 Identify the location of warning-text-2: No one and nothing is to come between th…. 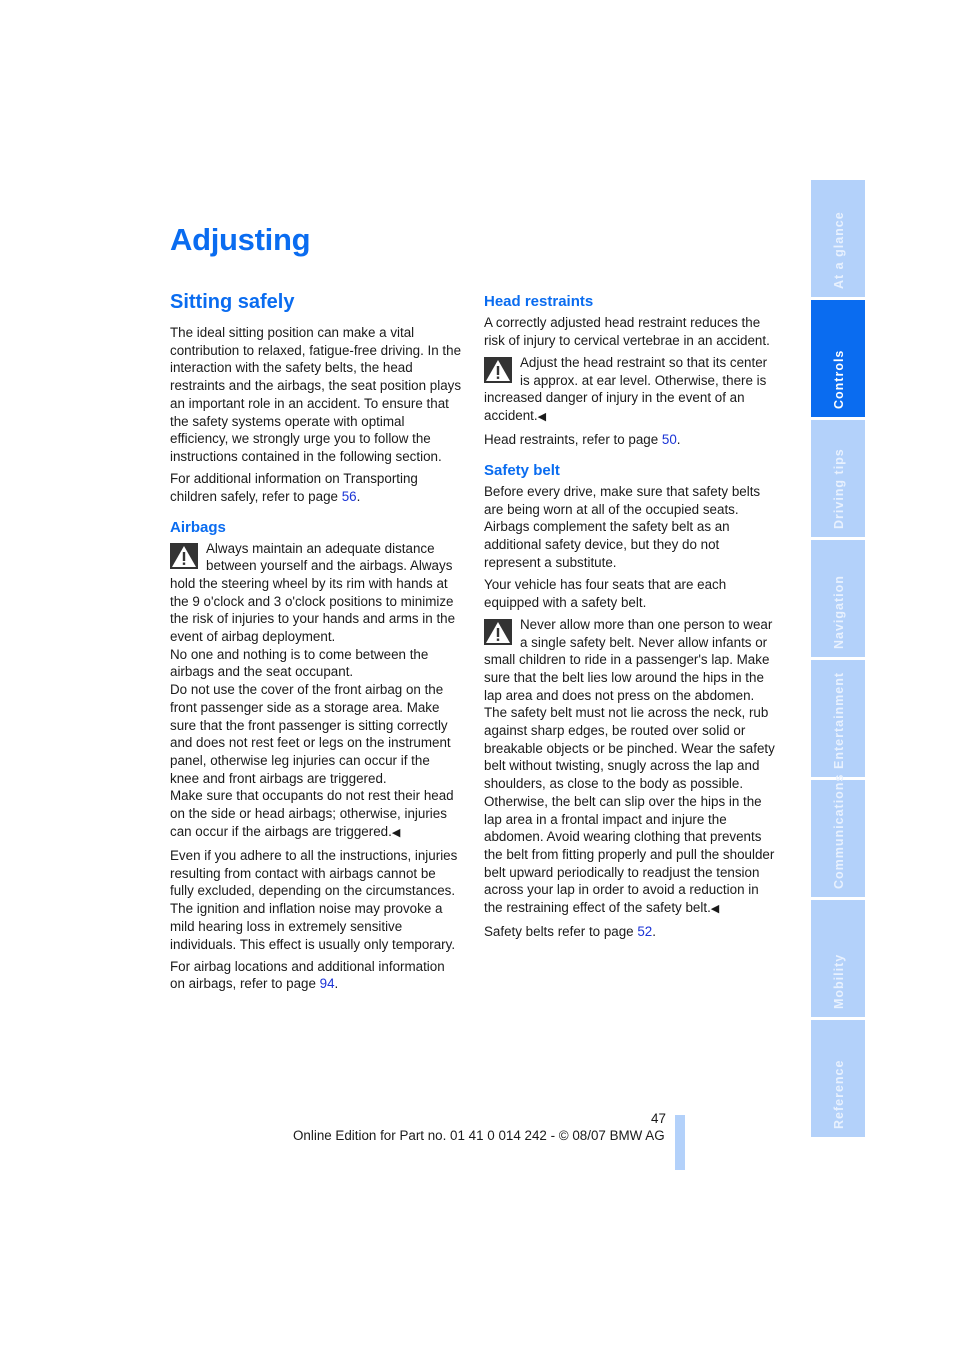
(299, 663).